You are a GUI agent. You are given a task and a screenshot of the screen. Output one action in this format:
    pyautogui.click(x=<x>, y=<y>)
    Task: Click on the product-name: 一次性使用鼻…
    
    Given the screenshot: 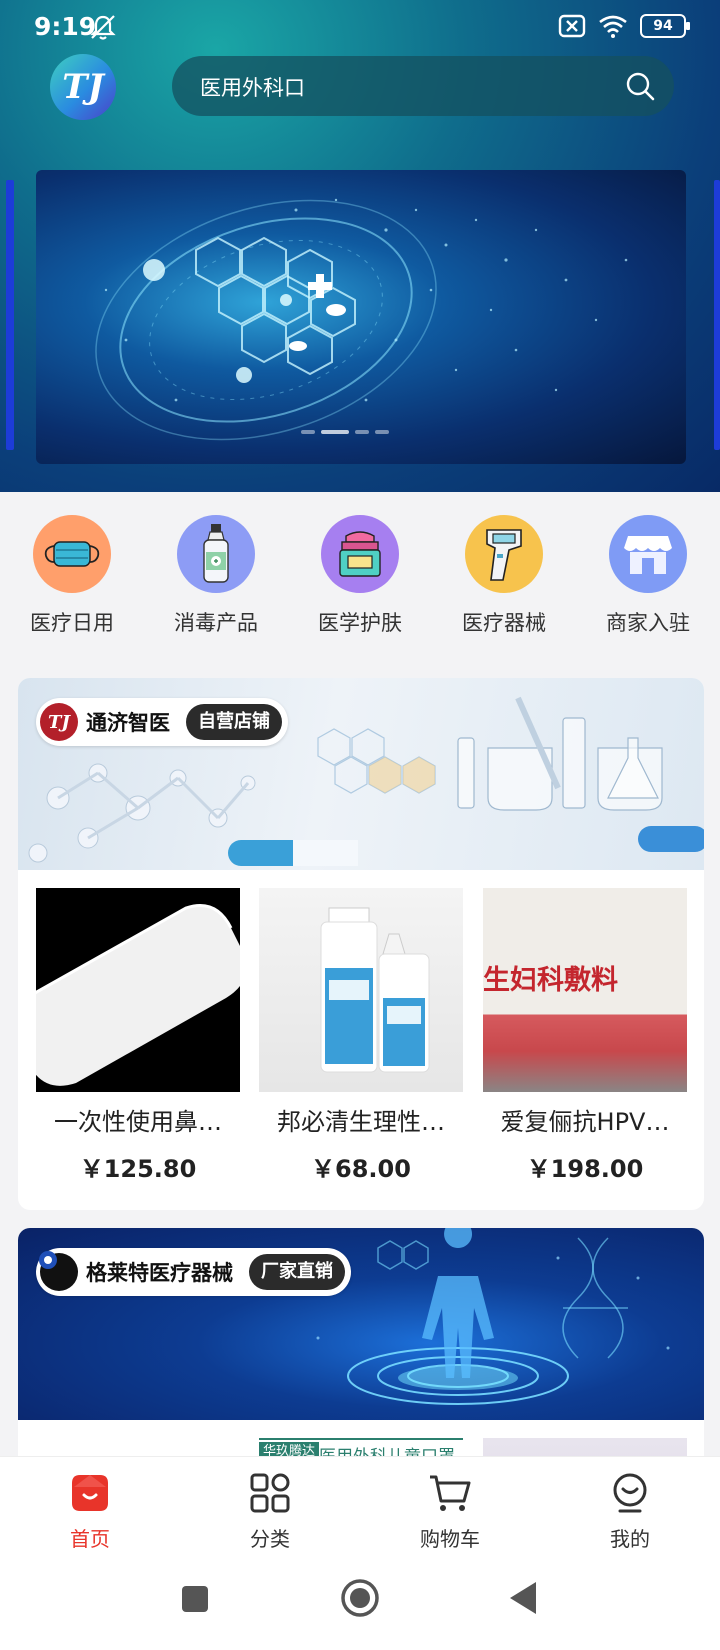 What is the action you would take?
    pyautogui.click(x=138, y=1122)
    